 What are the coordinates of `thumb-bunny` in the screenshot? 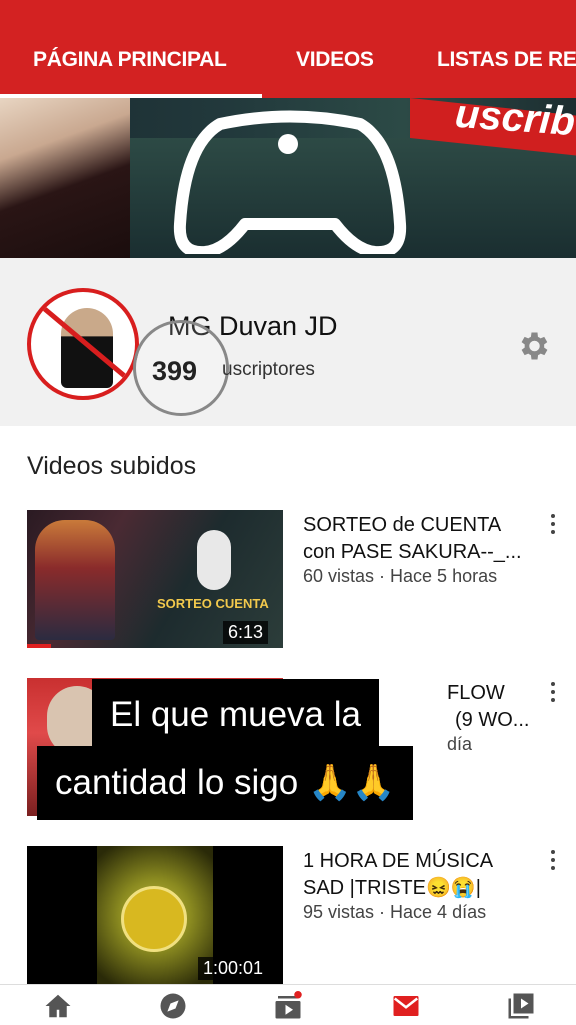 It's located at (214, 560).